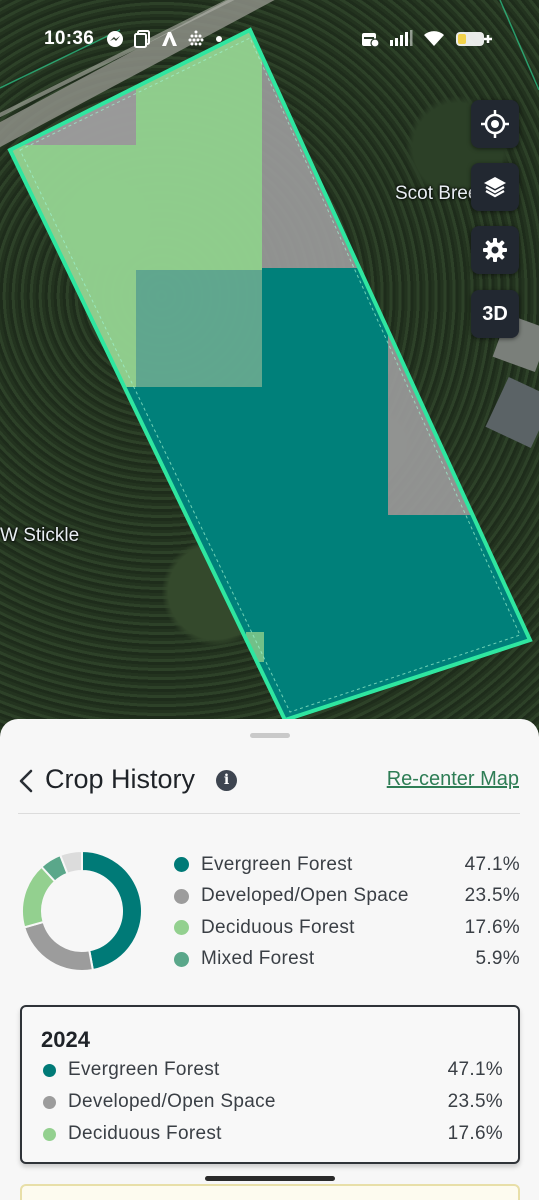 This screenshot has height=1200, width=539. I want to click on sheet-header: Crop History i Re-center Map, so click(269, 783).